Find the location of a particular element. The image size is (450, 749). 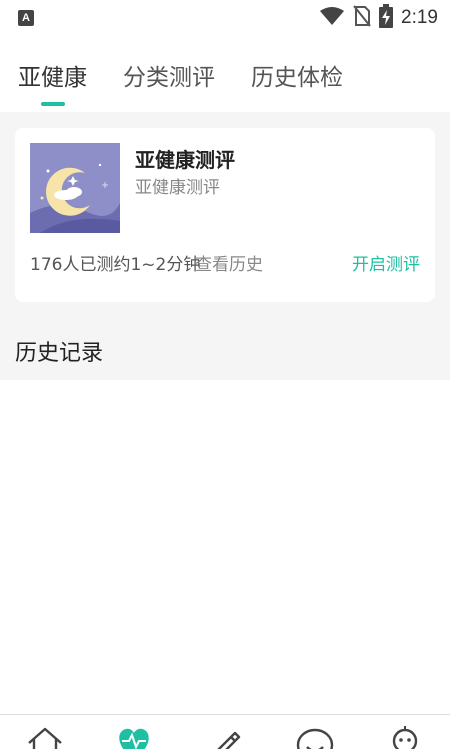

tab-history-checkup: 历史体检 is located at coordinates (297, 79).